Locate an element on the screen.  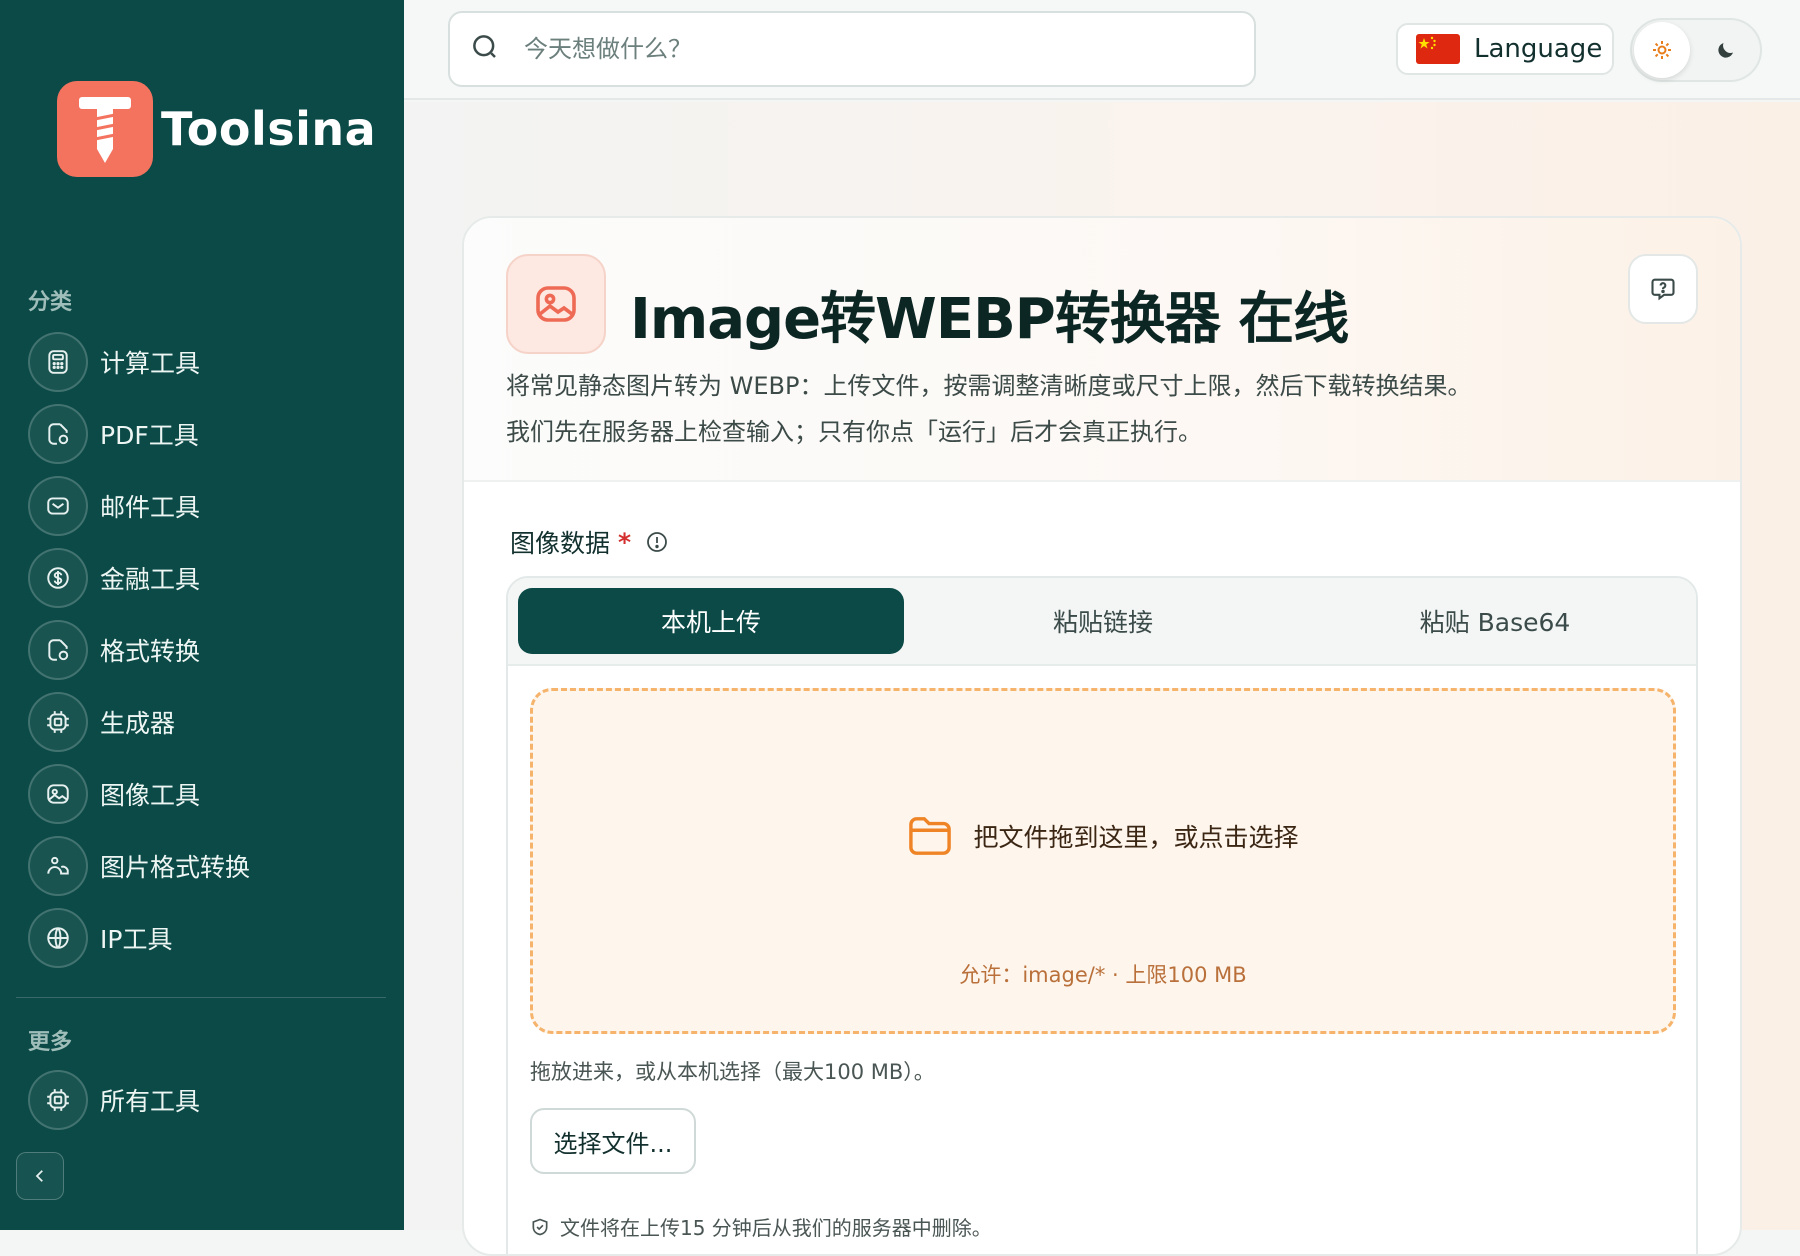
sidebar-item-label: 邮件工具 is located at coordinates (150, 507).